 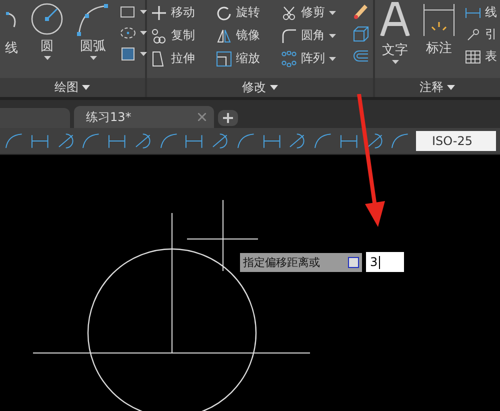 What do you see at coordinates (361, 56) in the screenshot?
I see `offset-icon` at bounding box center [361, 56].